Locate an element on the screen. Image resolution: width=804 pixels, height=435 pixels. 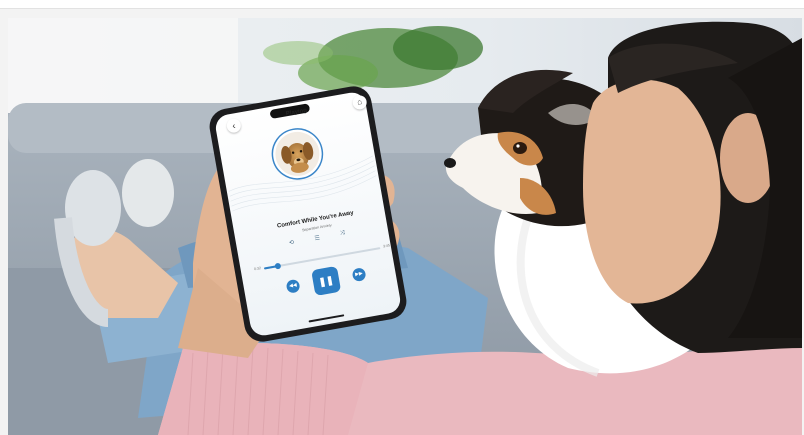
time-total: 3:45 is located at coordinates (386, 246).